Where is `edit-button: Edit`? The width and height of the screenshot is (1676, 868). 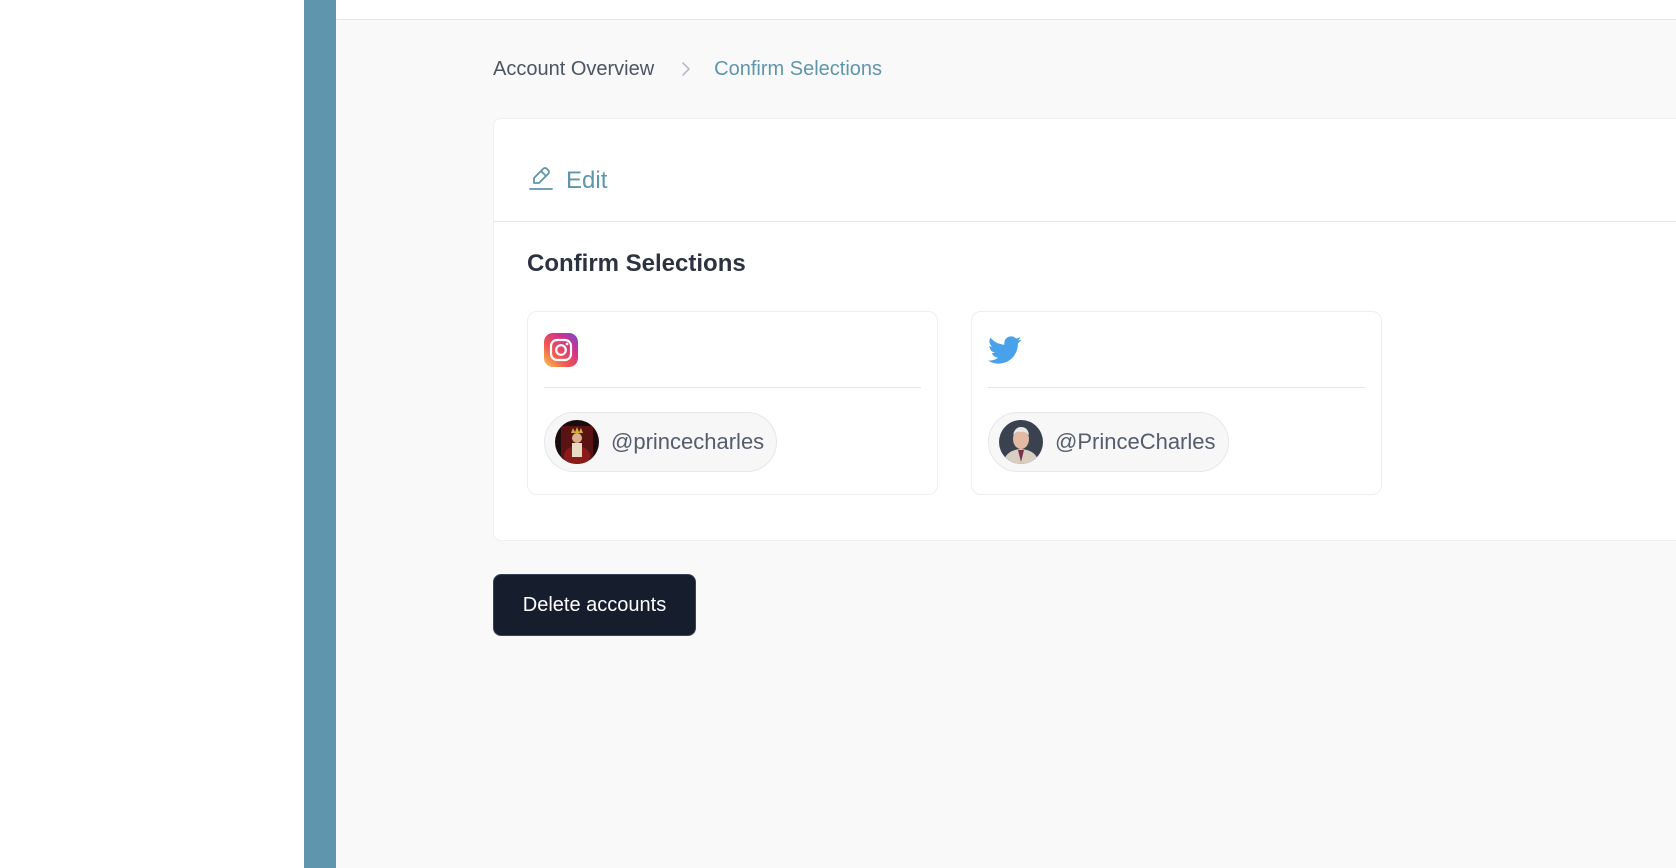
edit-button: Edit is located at coordinates (567, 180).